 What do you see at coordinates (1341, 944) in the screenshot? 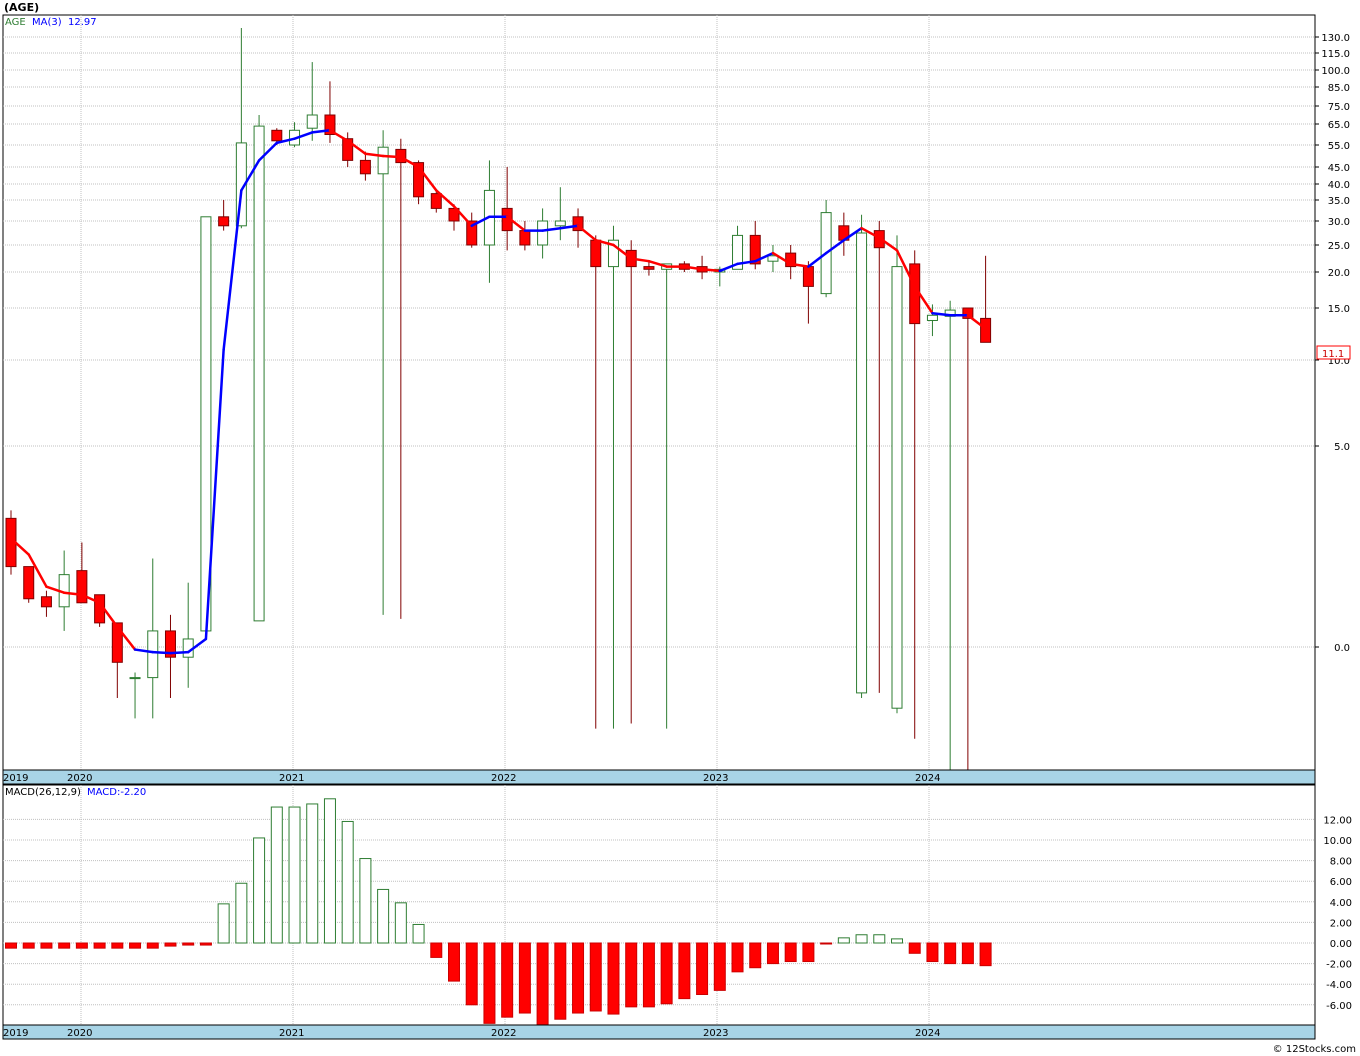
I see `macd-y-tick-label: 0.00` at bounding box center [1341, 944].